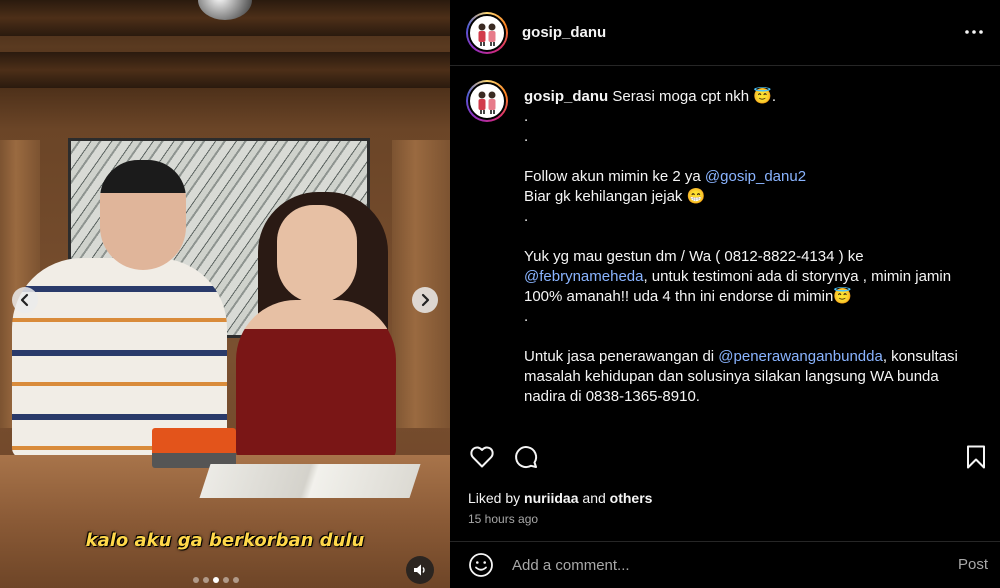 Image resolution: width=1000 pixels, height=588 pixels. I want to click on action-bar, so click(728, 457).